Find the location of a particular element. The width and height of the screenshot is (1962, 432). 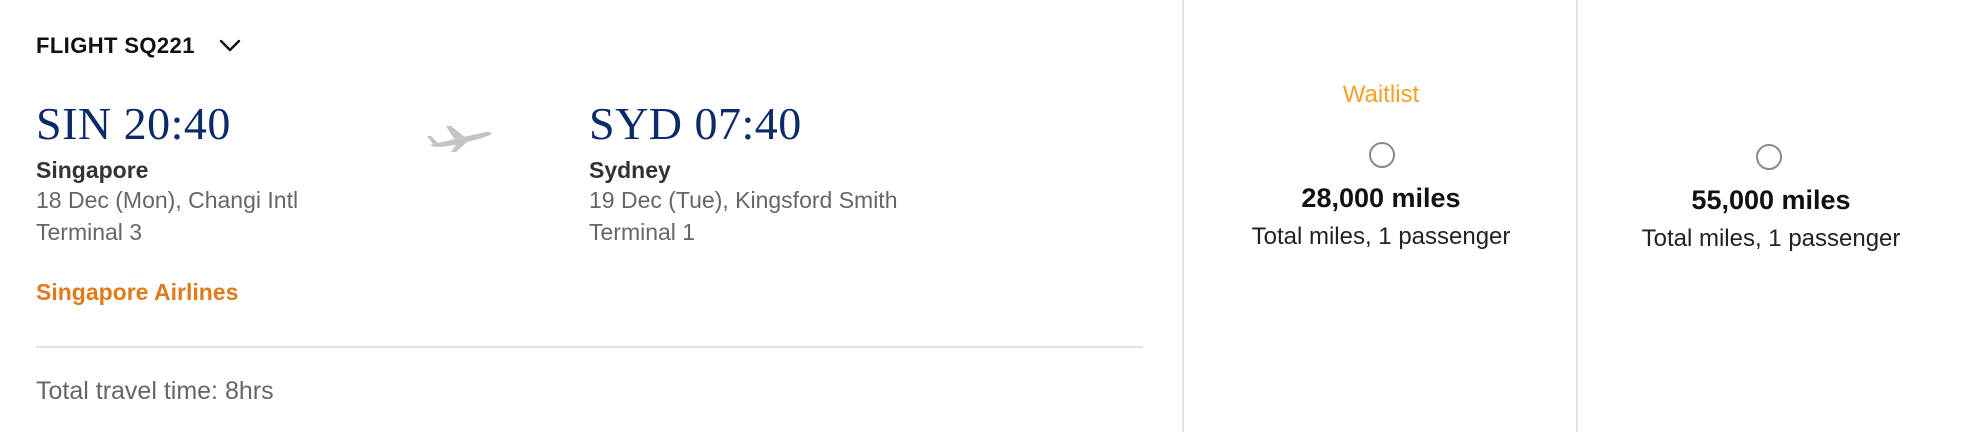

divider is located at coordinates (589, 347).